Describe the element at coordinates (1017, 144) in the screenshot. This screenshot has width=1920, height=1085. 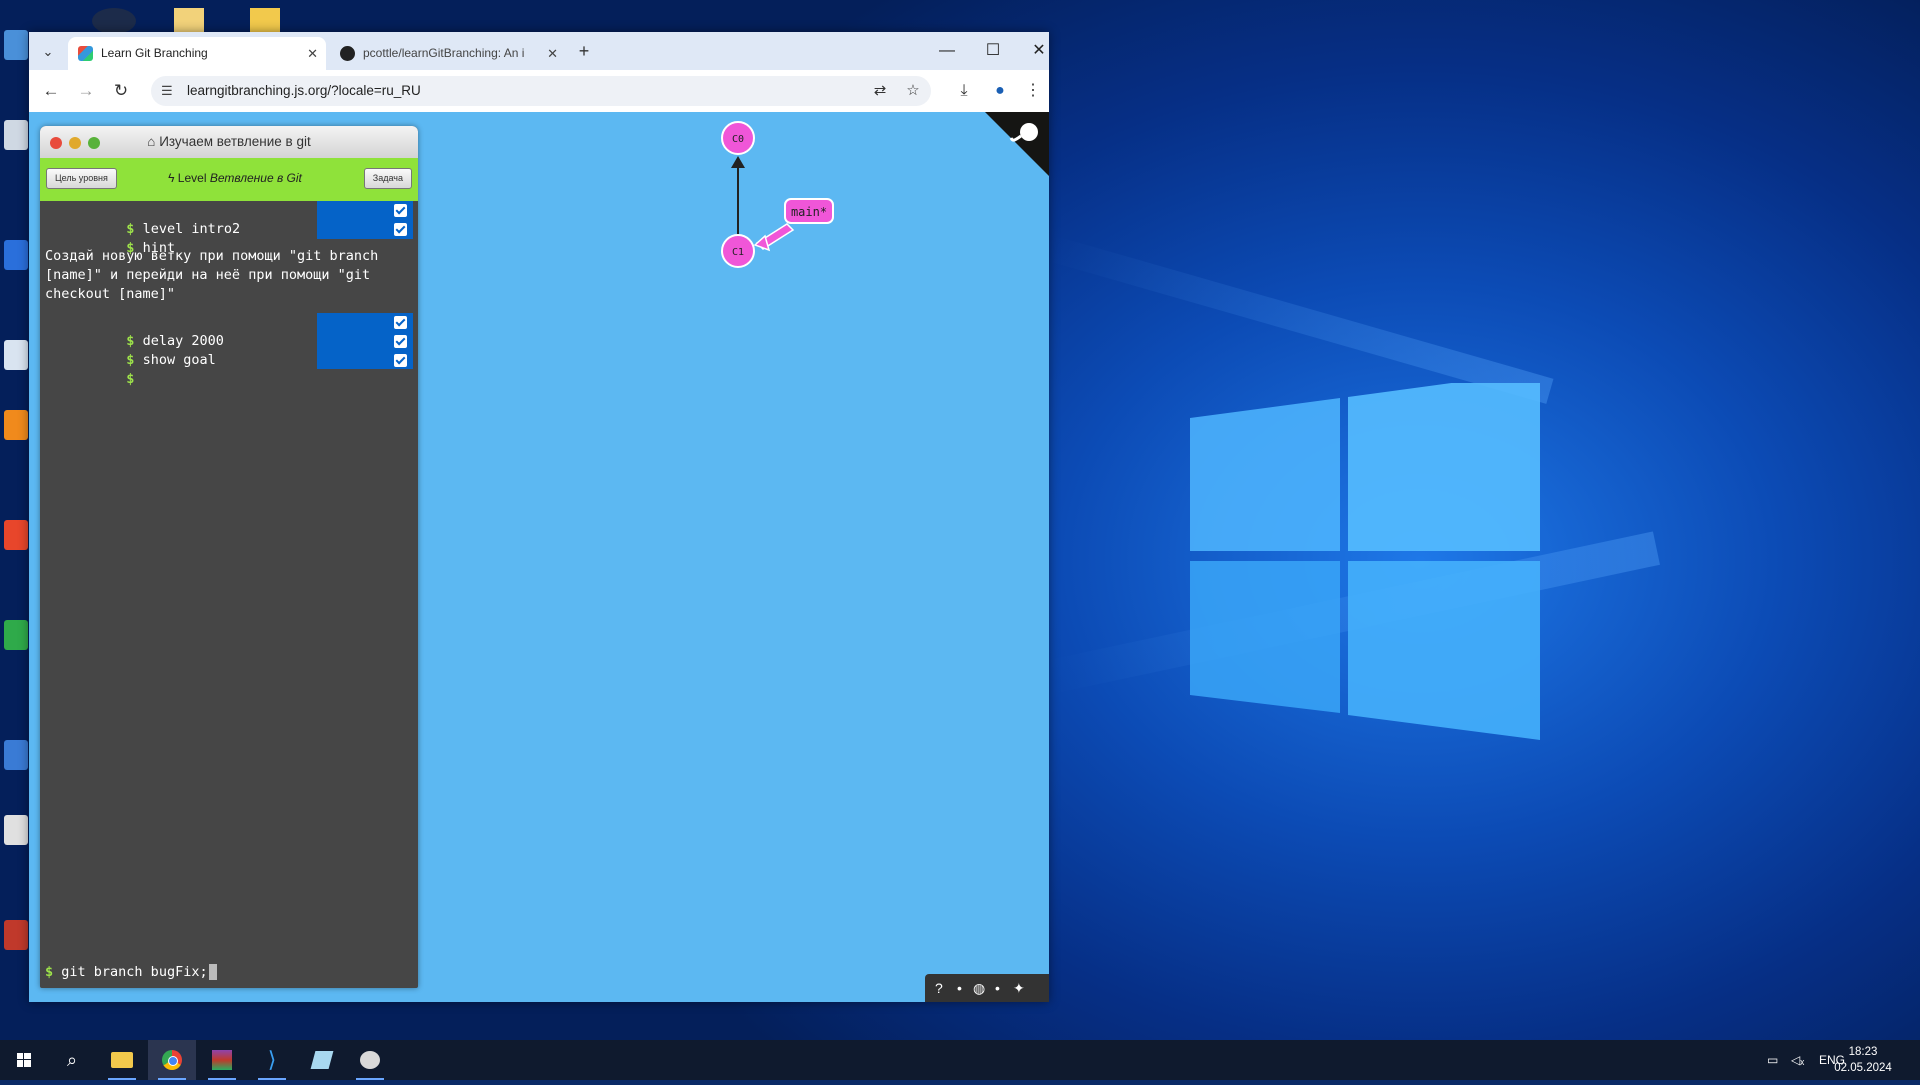
I see `github-corner-icon` at that location.